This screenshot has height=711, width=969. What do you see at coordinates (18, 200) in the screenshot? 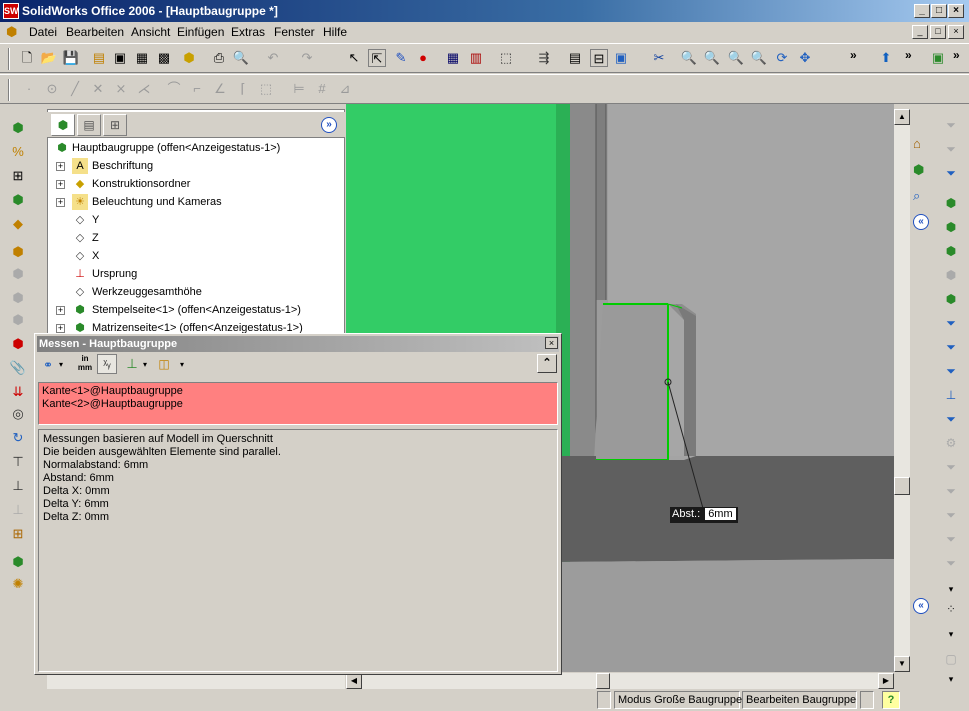
I see `rotate-component-icon: ⬢` at bounding box center [18, 200].